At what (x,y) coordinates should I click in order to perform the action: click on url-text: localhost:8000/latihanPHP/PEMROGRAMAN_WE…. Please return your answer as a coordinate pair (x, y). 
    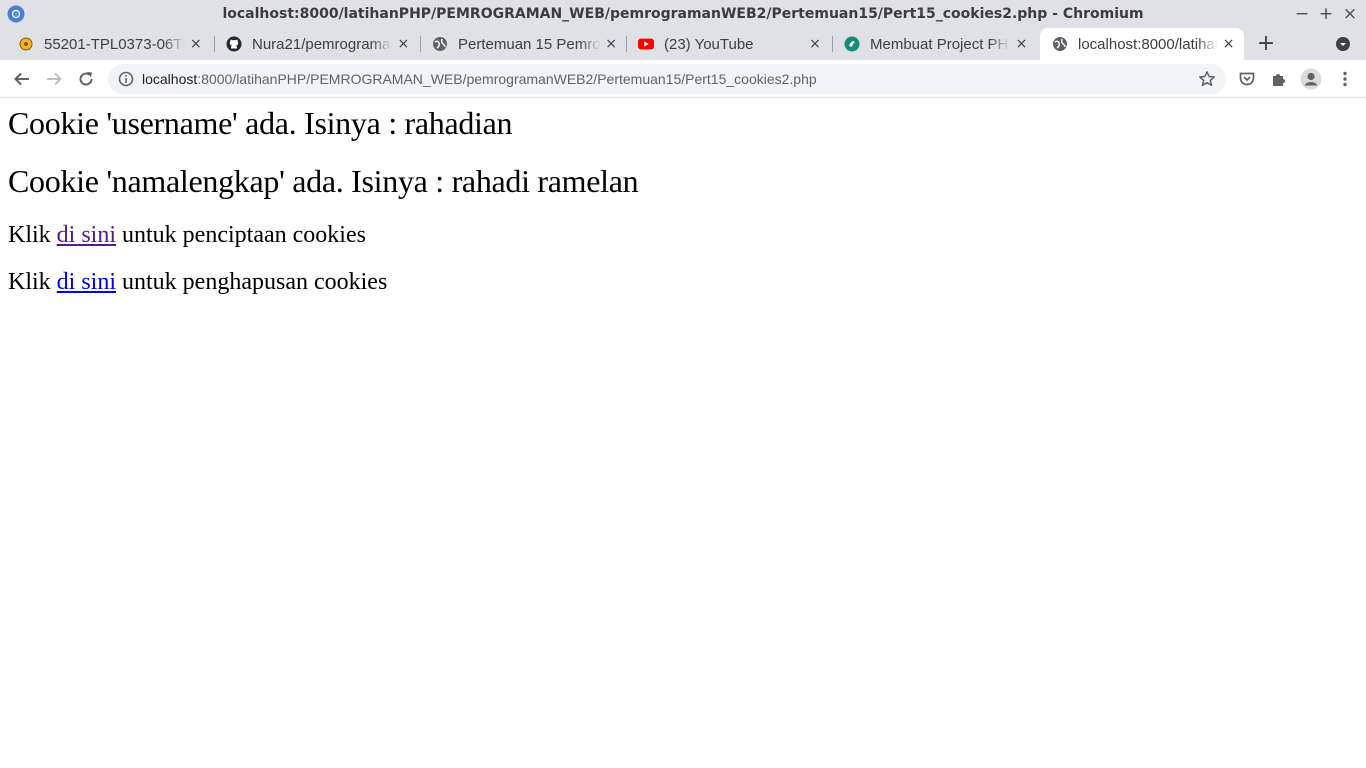
    Looking at the image, I should click on (479, 79).